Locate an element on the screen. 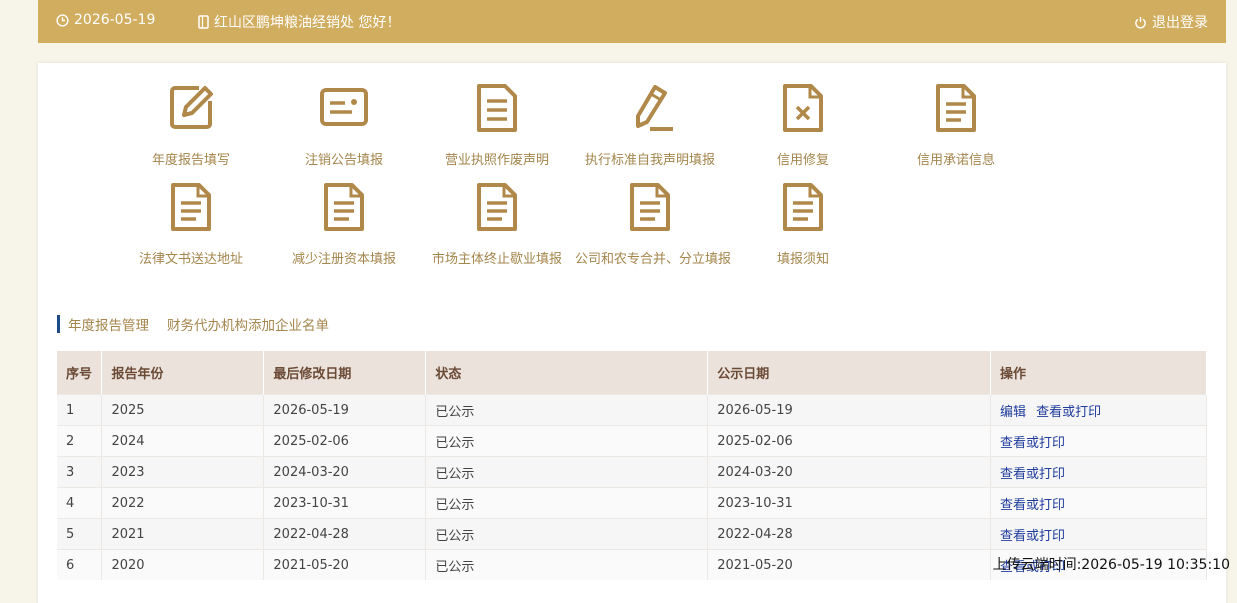 Image resolution: width=1237 pixels, height=603 pixels. cell-actions: 编辑 查看或打印 is located at coordinates (1098, 410).